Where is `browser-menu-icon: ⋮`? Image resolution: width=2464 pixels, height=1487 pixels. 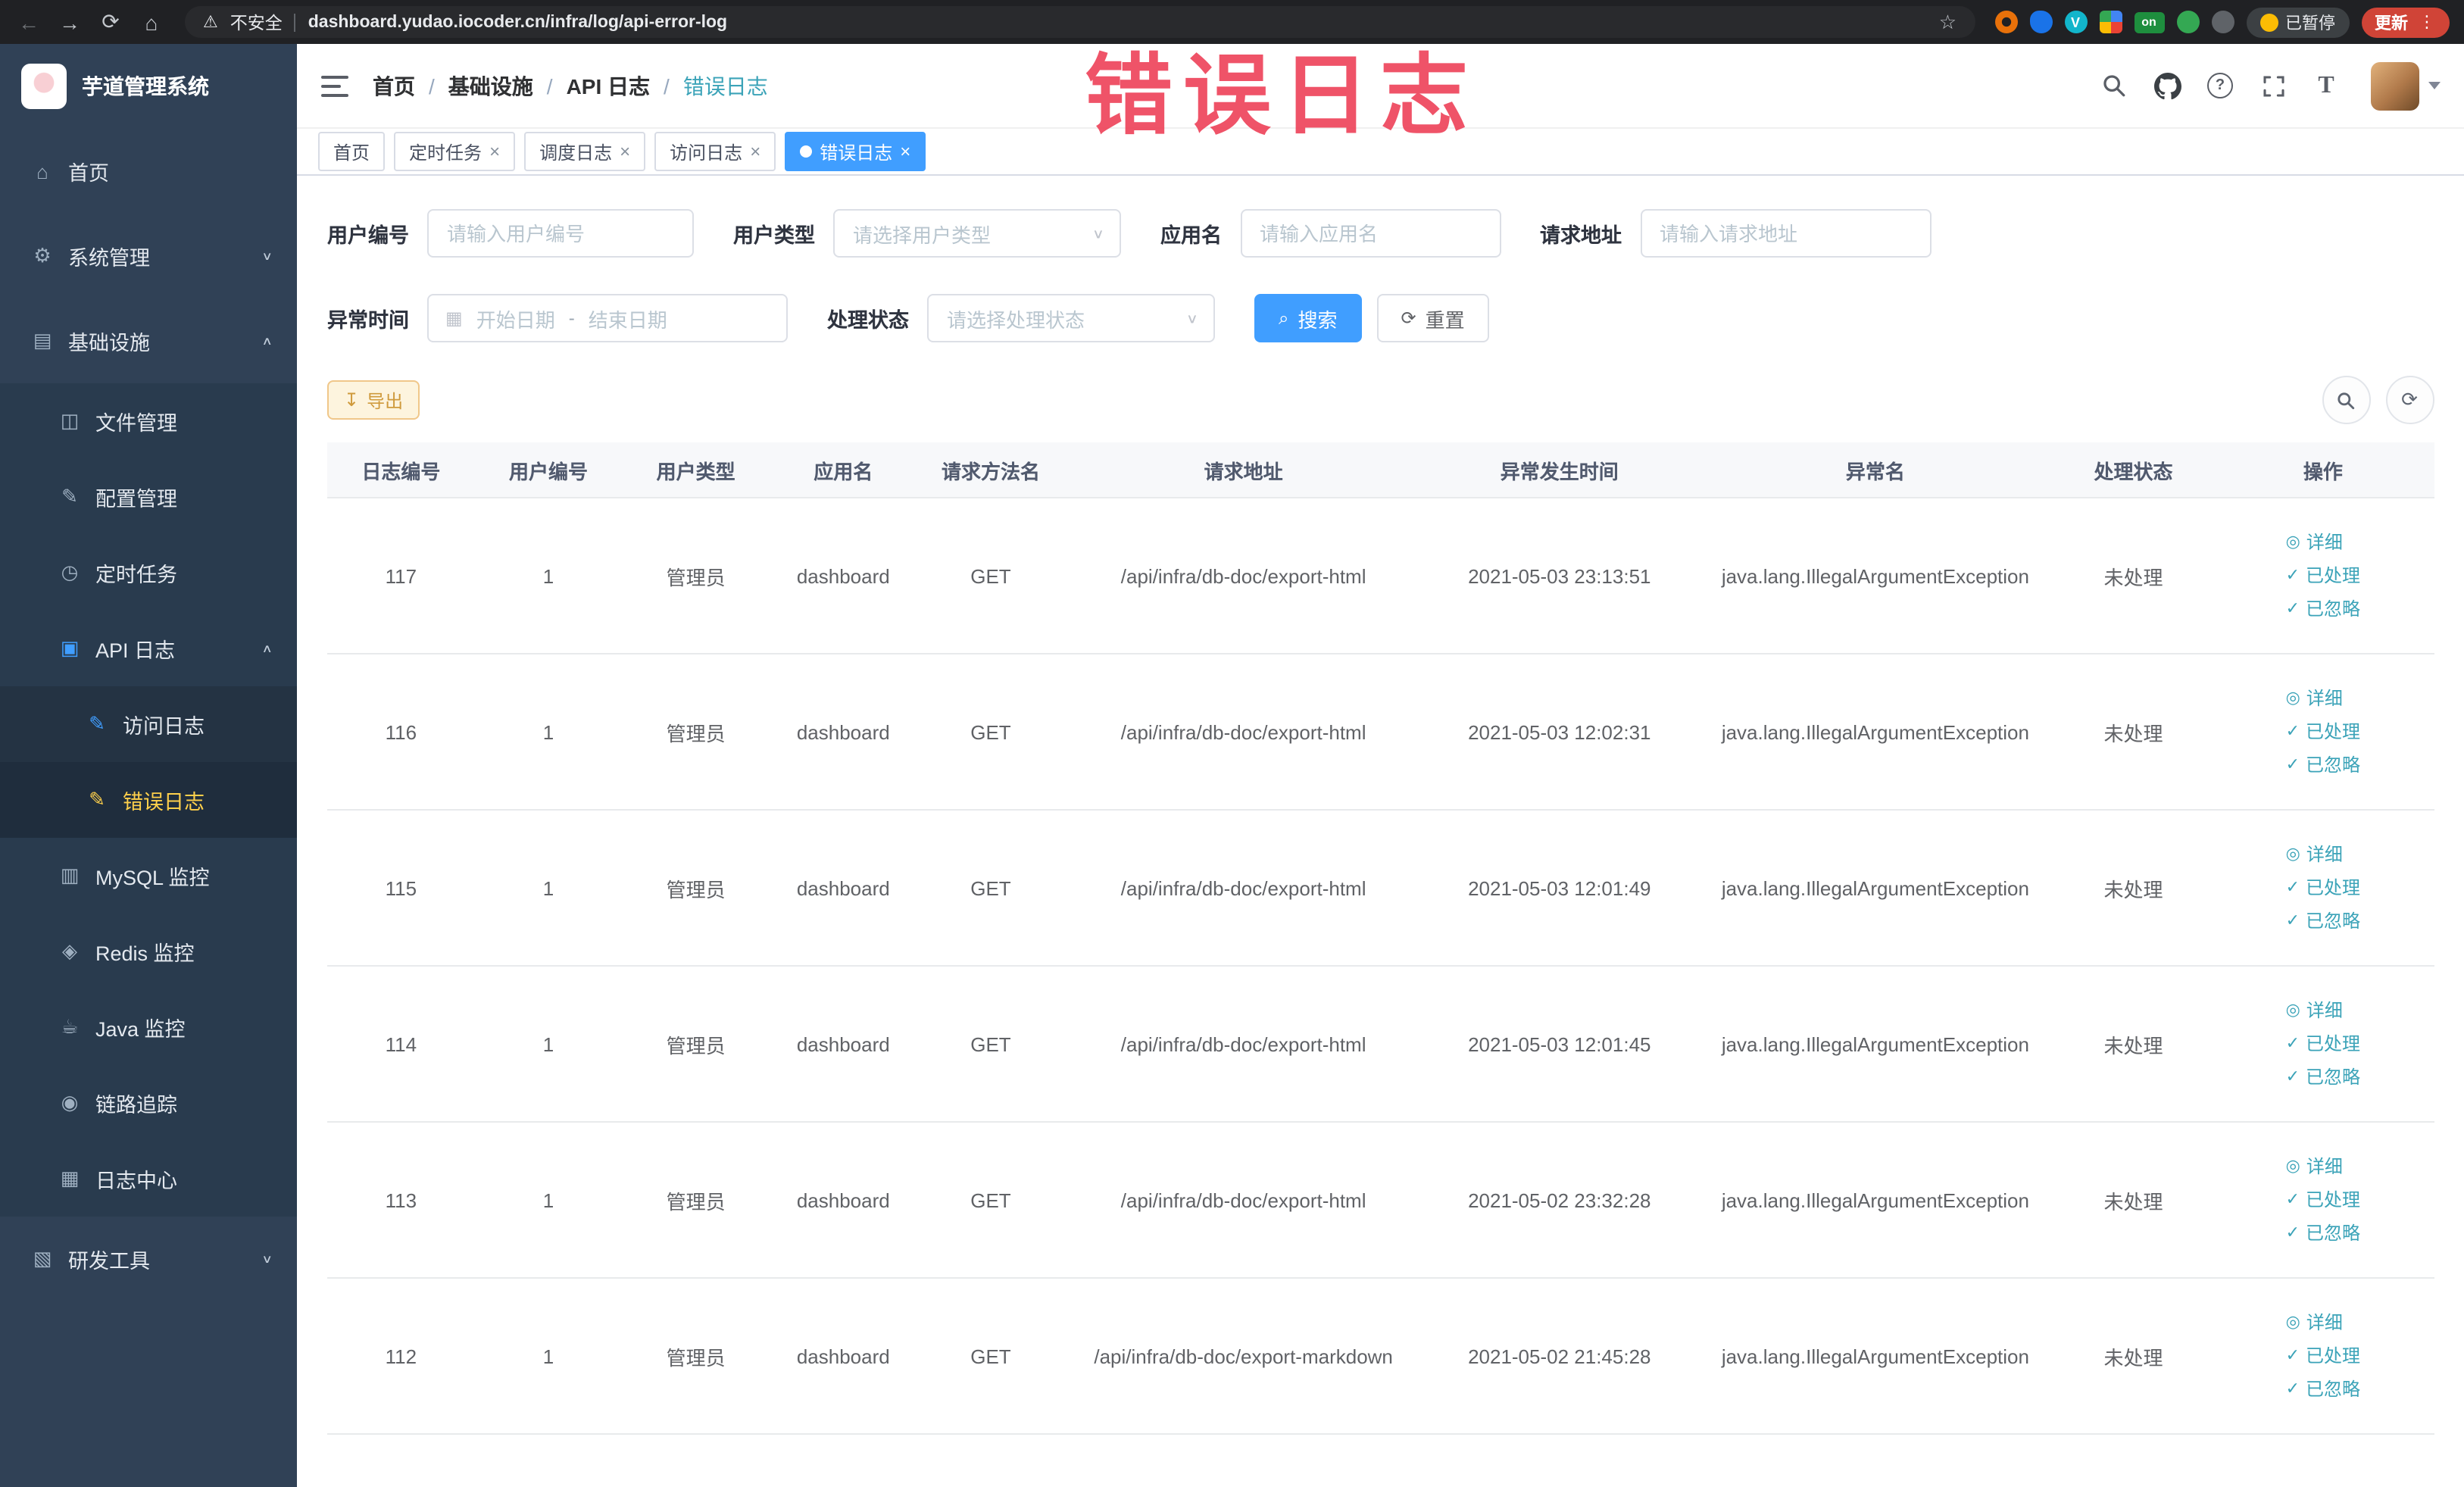
browser-menu-icon: ⋮ is located at coordinates (2427, 22).